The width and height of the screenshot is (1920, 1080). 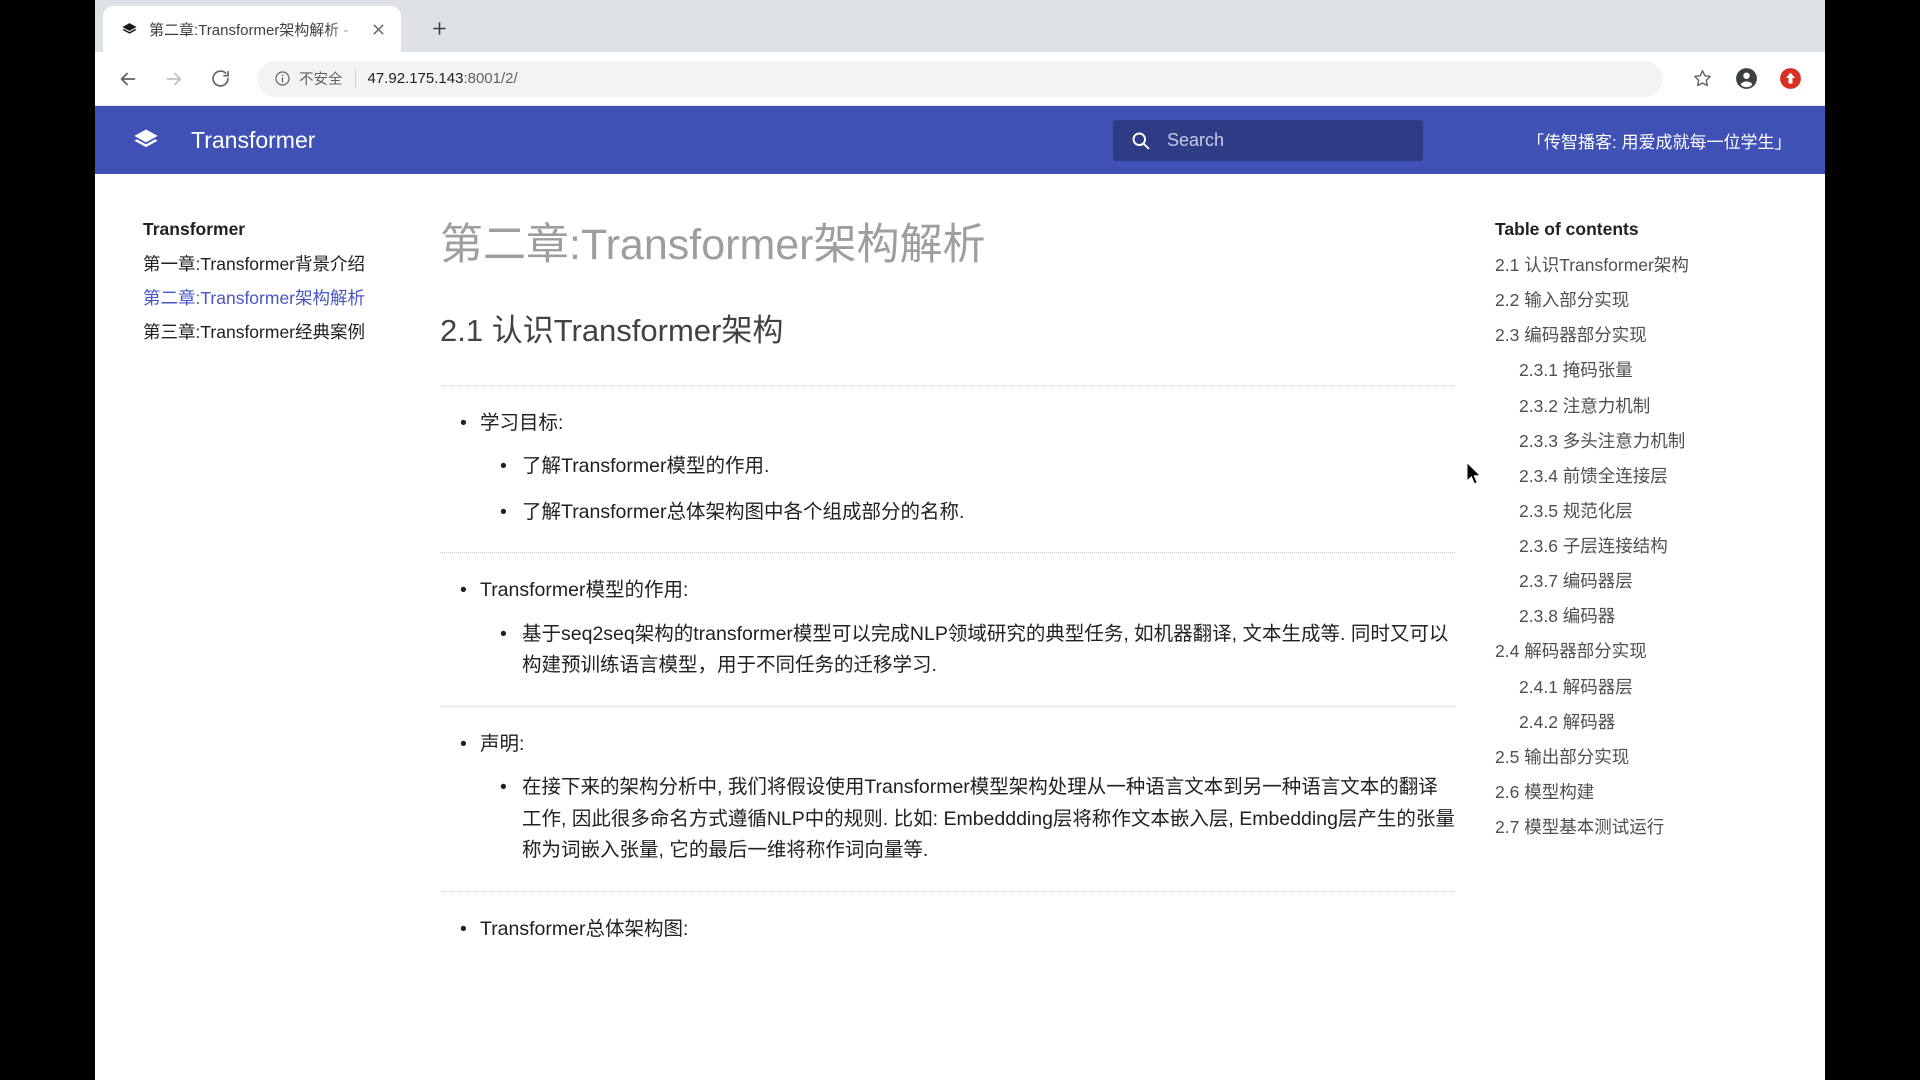 What do you see at coordinates (490, 78) in the screenshot?
I see `url-path: :8001/2/` at bounding box center [490, 78].